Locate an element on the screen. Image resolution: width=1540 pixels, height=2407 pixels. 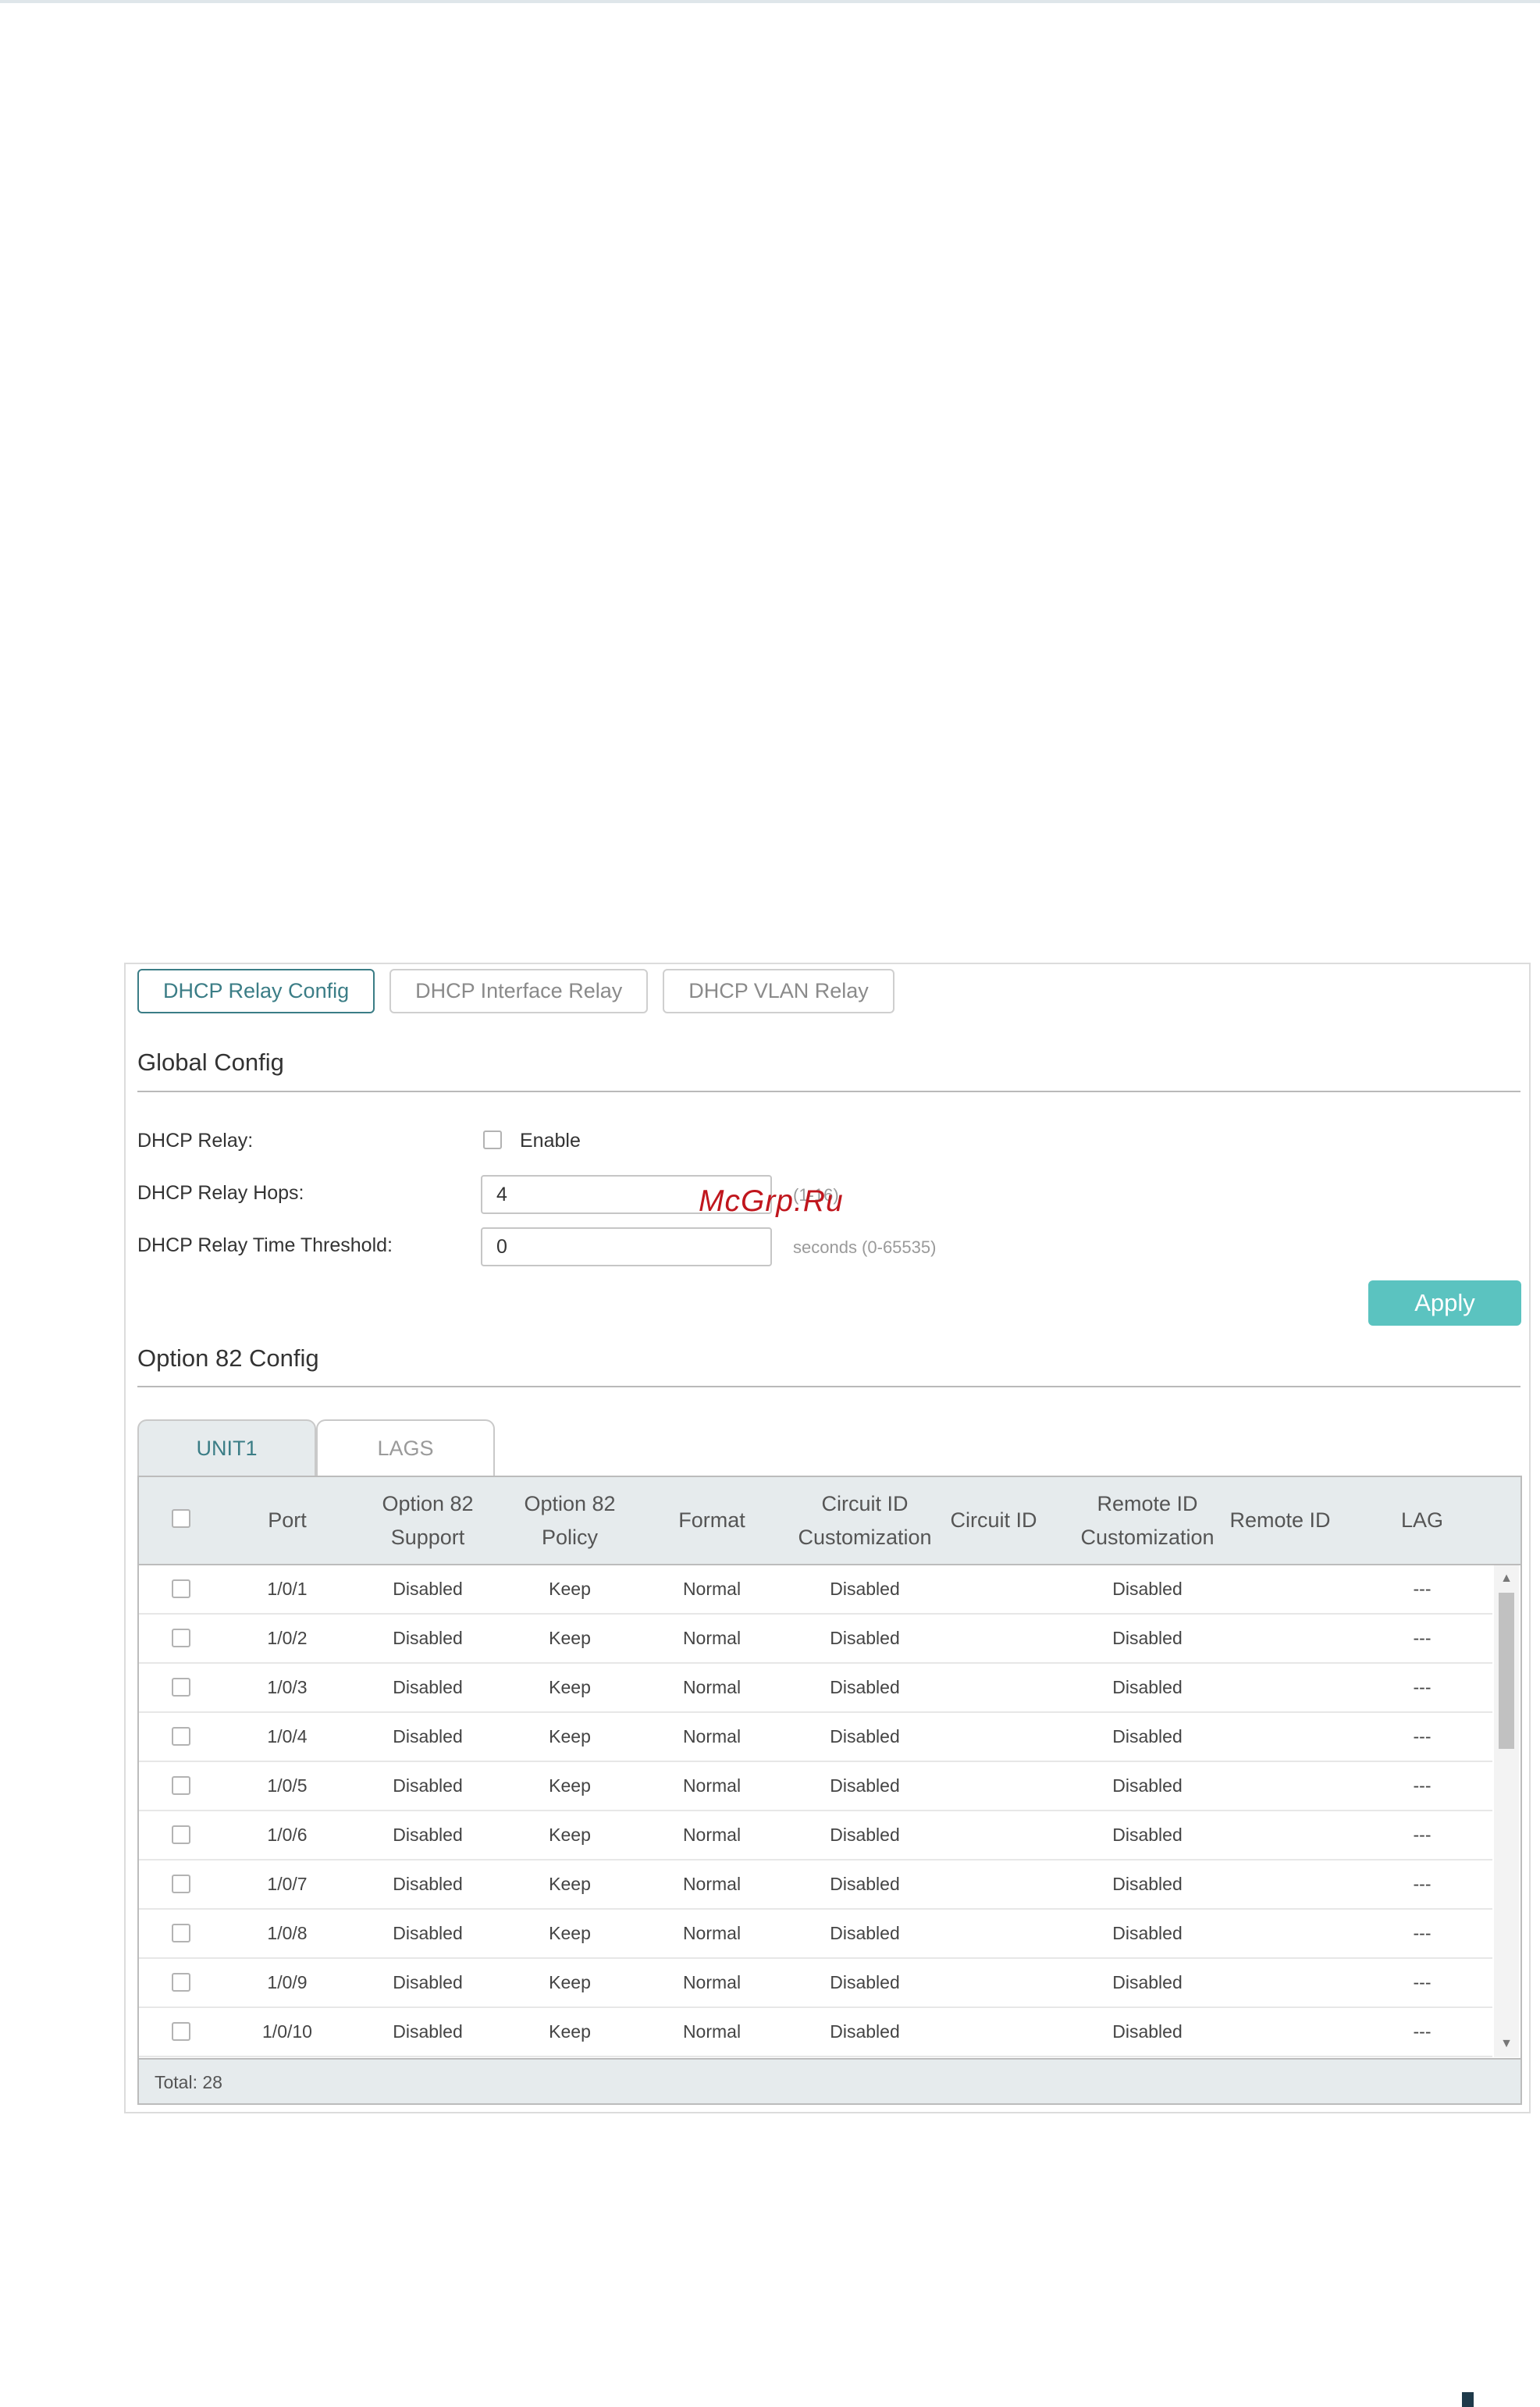
header-port: Port is located at coordinates (287, 1520).